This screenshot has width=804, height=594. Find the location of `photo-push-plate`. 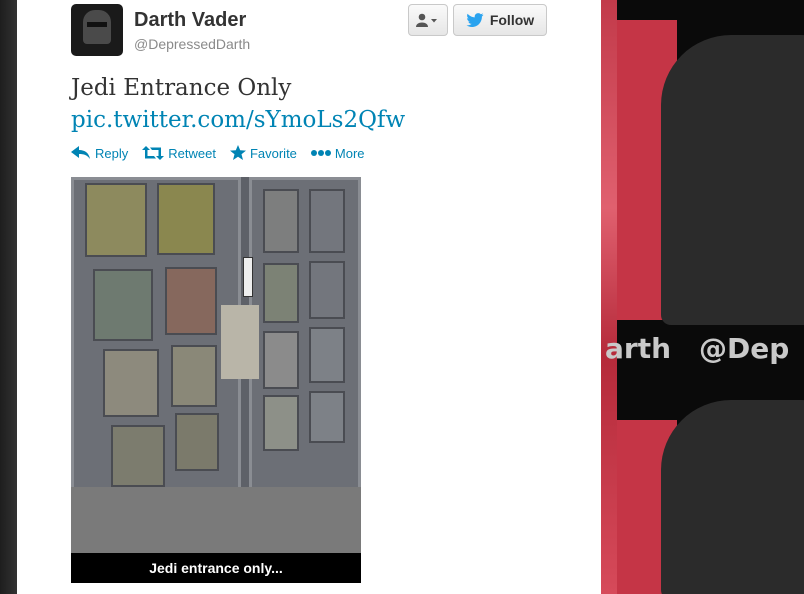

photo-push-plate is located at coordinates (240, 342).